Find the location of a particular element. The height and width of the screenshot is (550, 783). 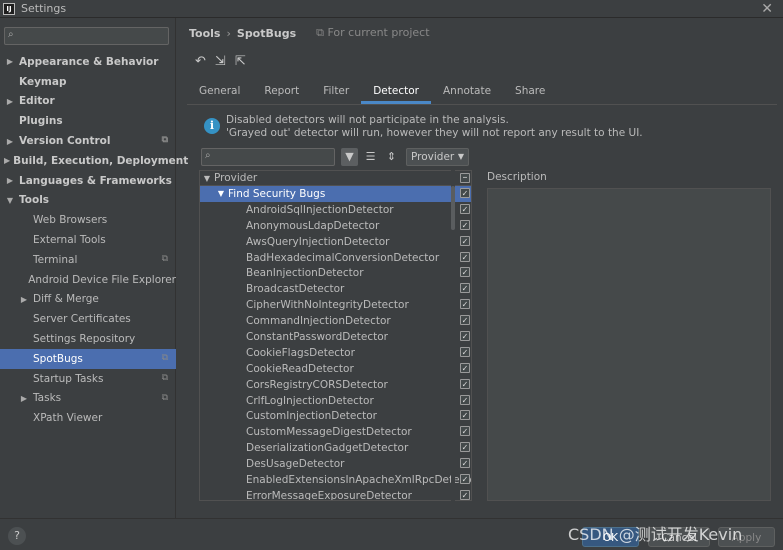

provider-header: ▼ Provider – is located at coordinates (335, 178).